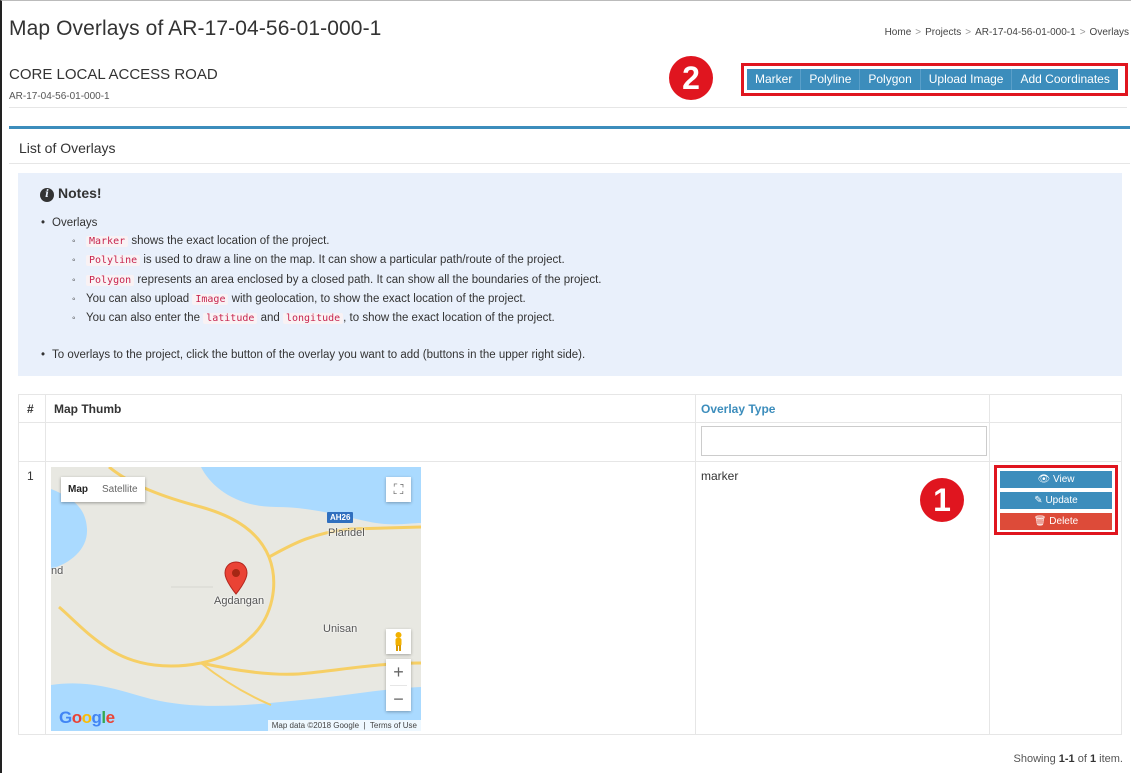 This screenshot has height=773, width=1131. I want to click on breadcrumb-home: Home, so click(898, 32).